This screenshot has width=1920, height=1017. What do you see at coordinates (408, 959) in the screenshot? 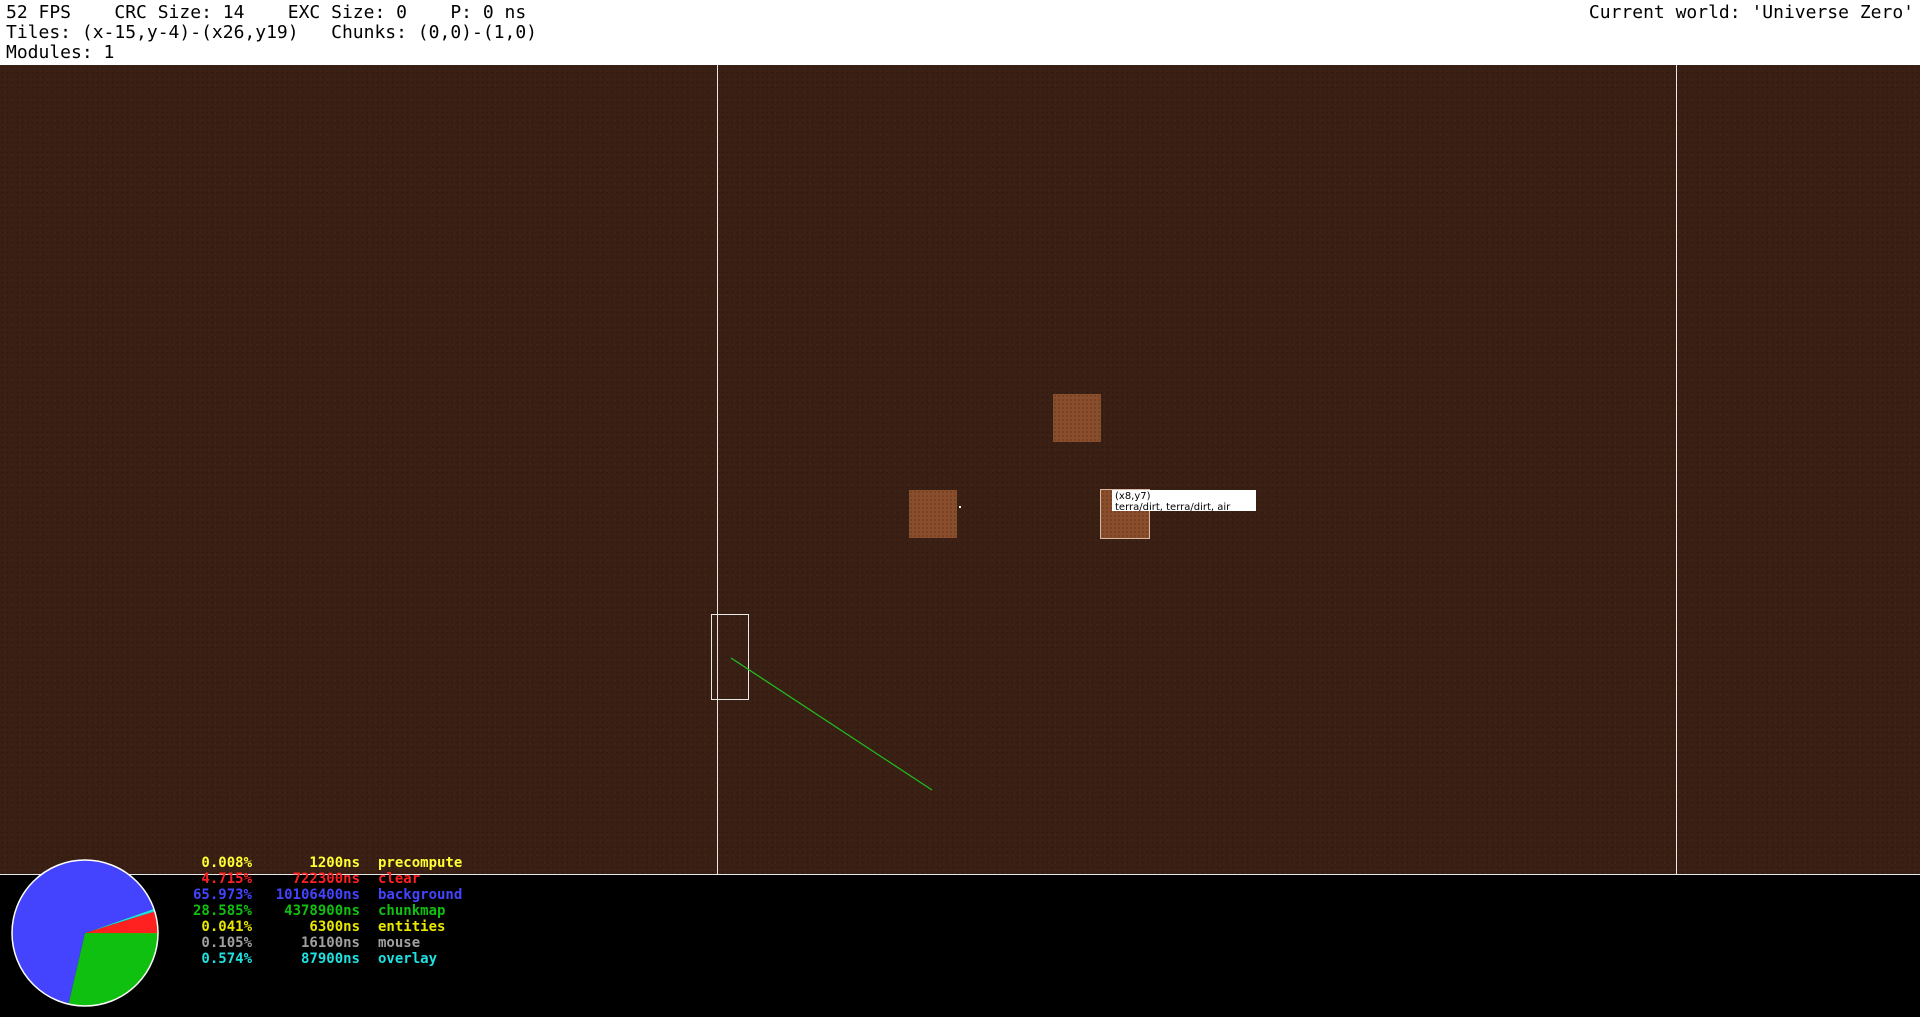
I see `profiler-label: overlay` at bounding box center [408, 959].